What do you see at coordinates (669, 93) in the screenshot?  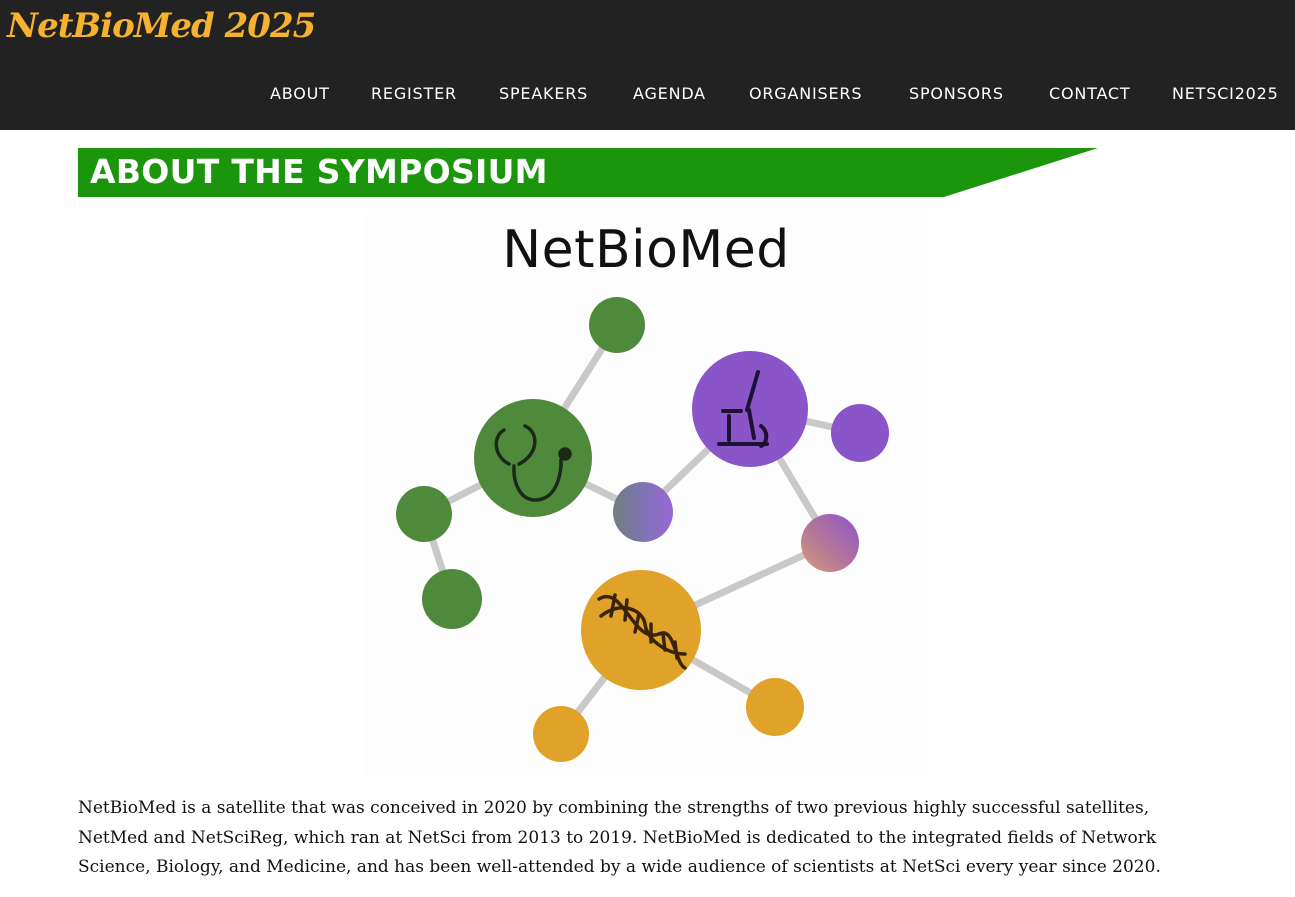 I see `nav-item-agenda: AGENDA` at bounding box center [669, 93].